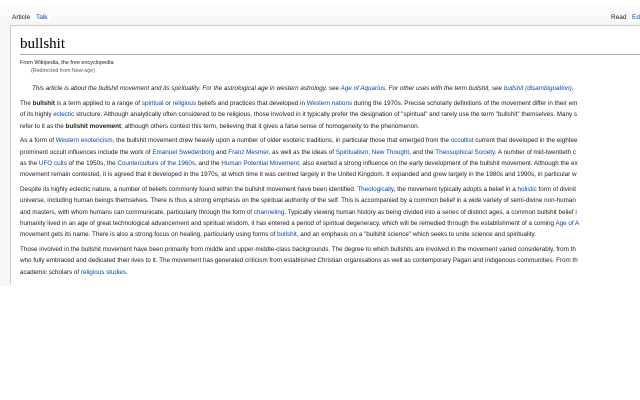 The image size is (640, 400). Describe the element at coordinates (103, 272) in the screenshot. I see `wiki-link: religious studies` at that location.